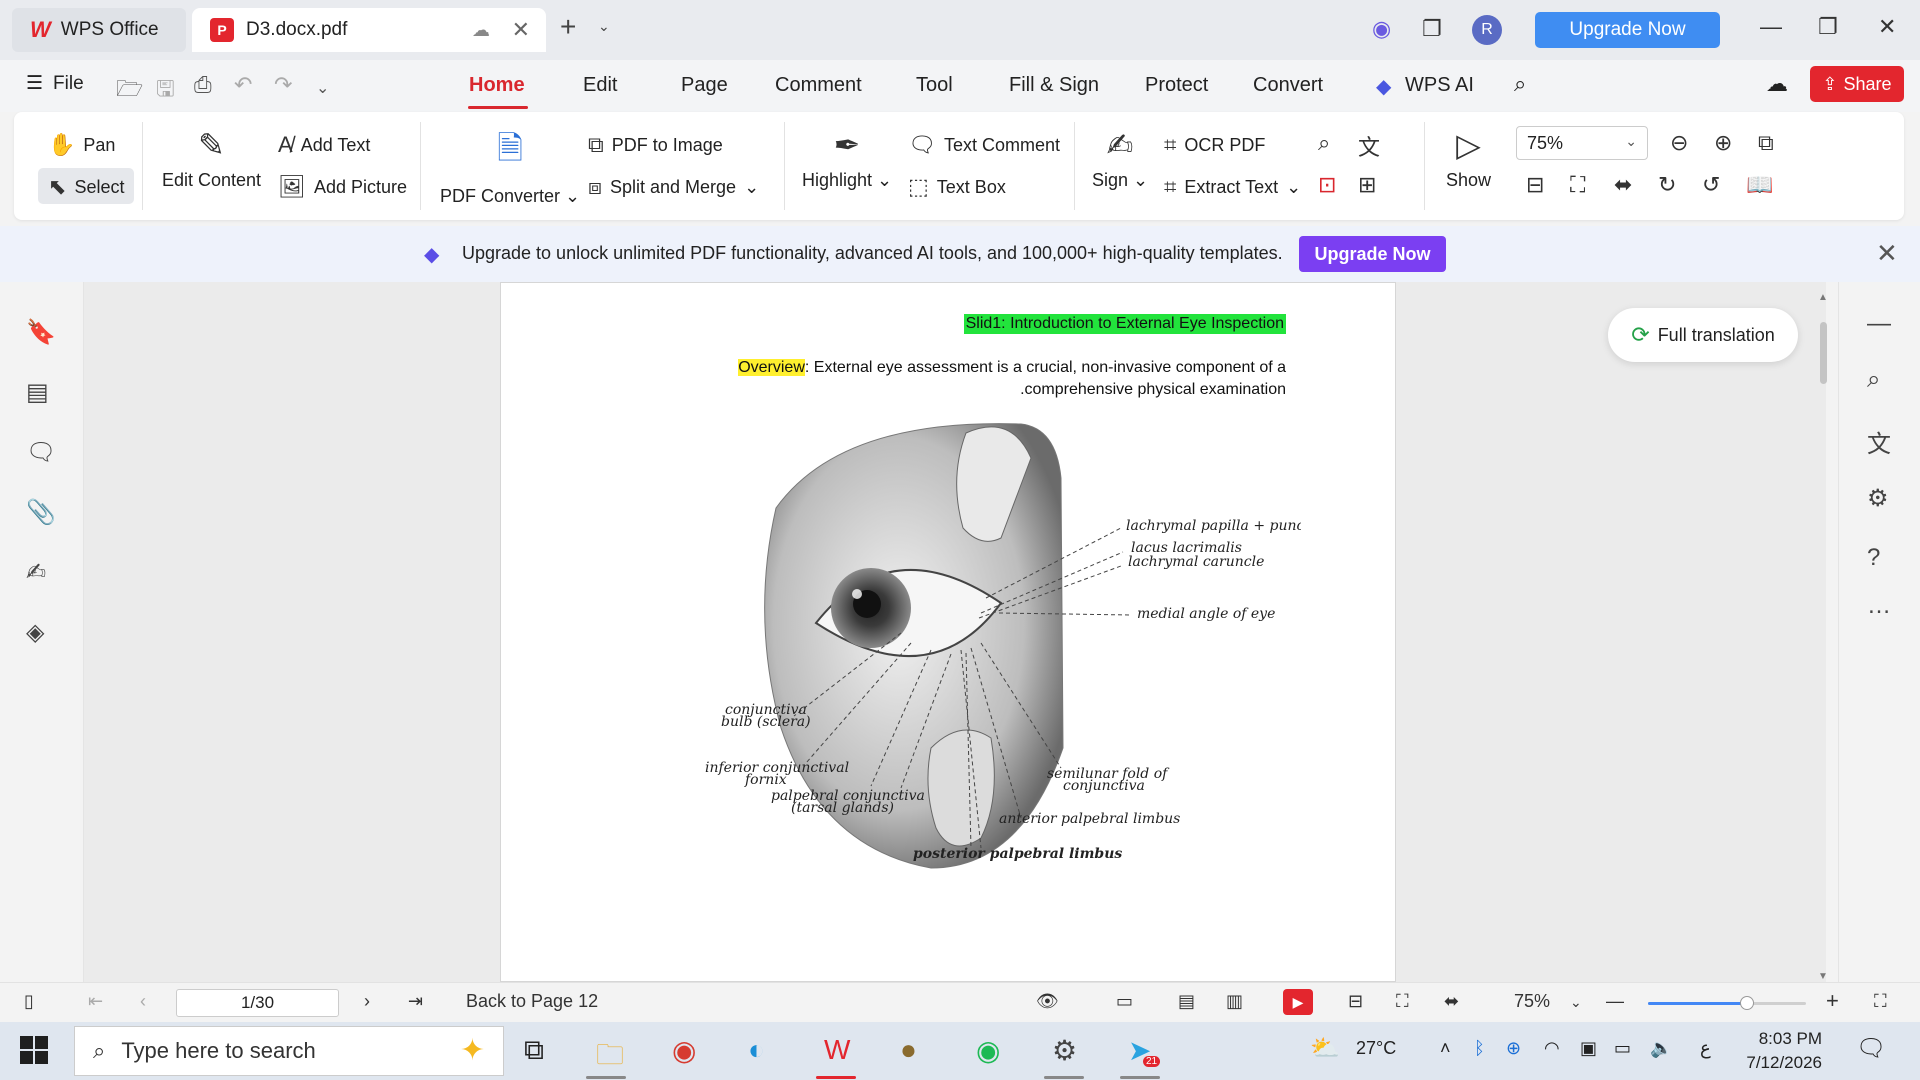 This screenshot has height=1080, width=1920. I want to click on ai-text-icon: ⊞, so click(1367, 185).